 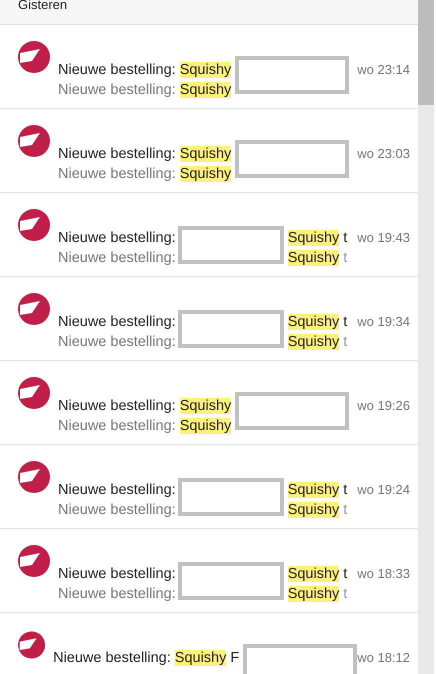 I want to click on message-item: Nieuwe bestelling: Nieuwe bestelling: Squishy t Squishy t wo 19:24, so click(x=209, y=487).